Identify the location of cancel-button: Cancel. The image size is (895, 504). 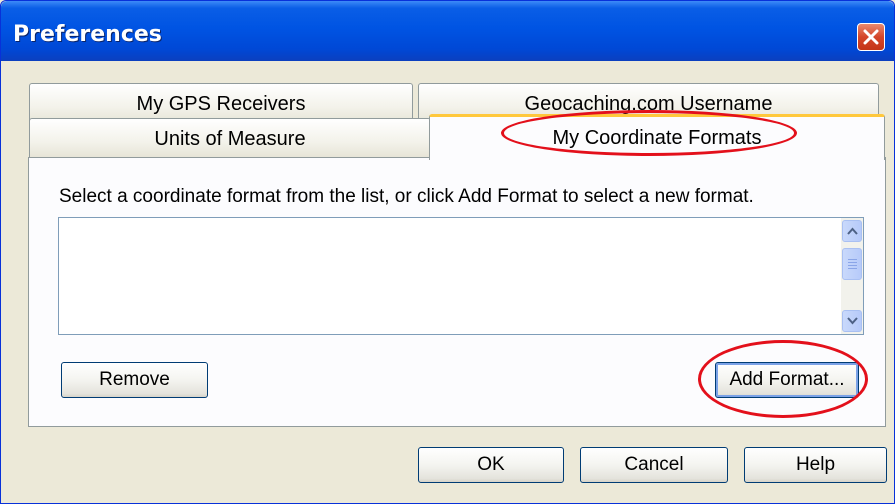
(654, 465).